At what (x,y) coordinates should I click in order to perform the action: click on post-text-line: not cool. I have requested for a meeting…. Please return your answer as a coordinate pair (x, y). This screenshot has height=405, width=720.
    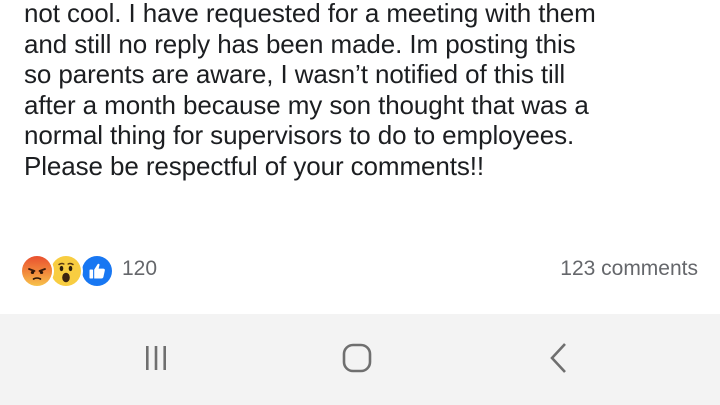
    Looking at the image, I should click on (310, 14).